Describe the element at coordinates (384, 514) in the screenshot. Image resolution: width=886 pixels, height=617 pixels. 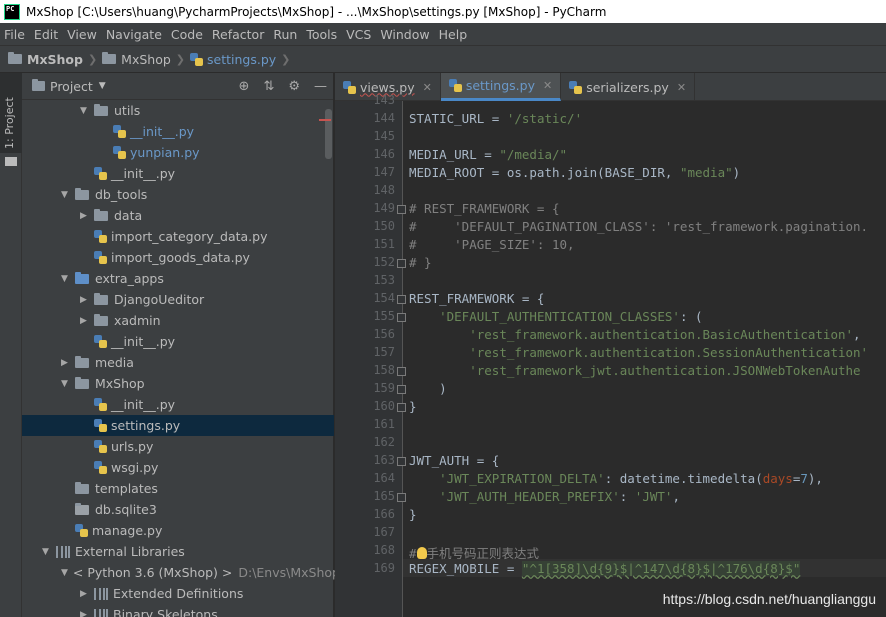
I see `line-number: 166` at that location.